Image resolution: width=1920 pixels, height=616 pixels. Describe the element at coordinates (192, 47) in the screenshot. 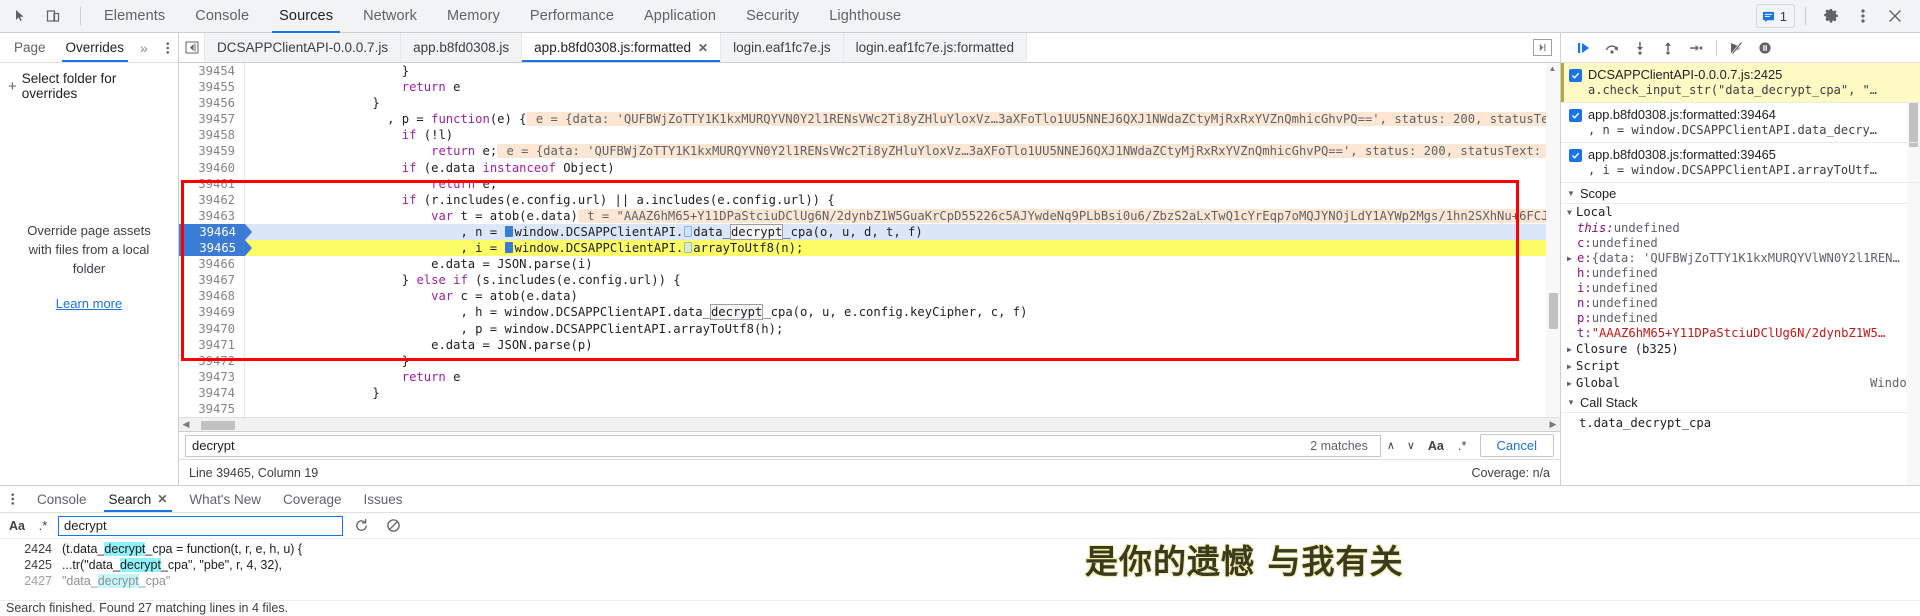

I see `navigator-toggle-icon` at that location.